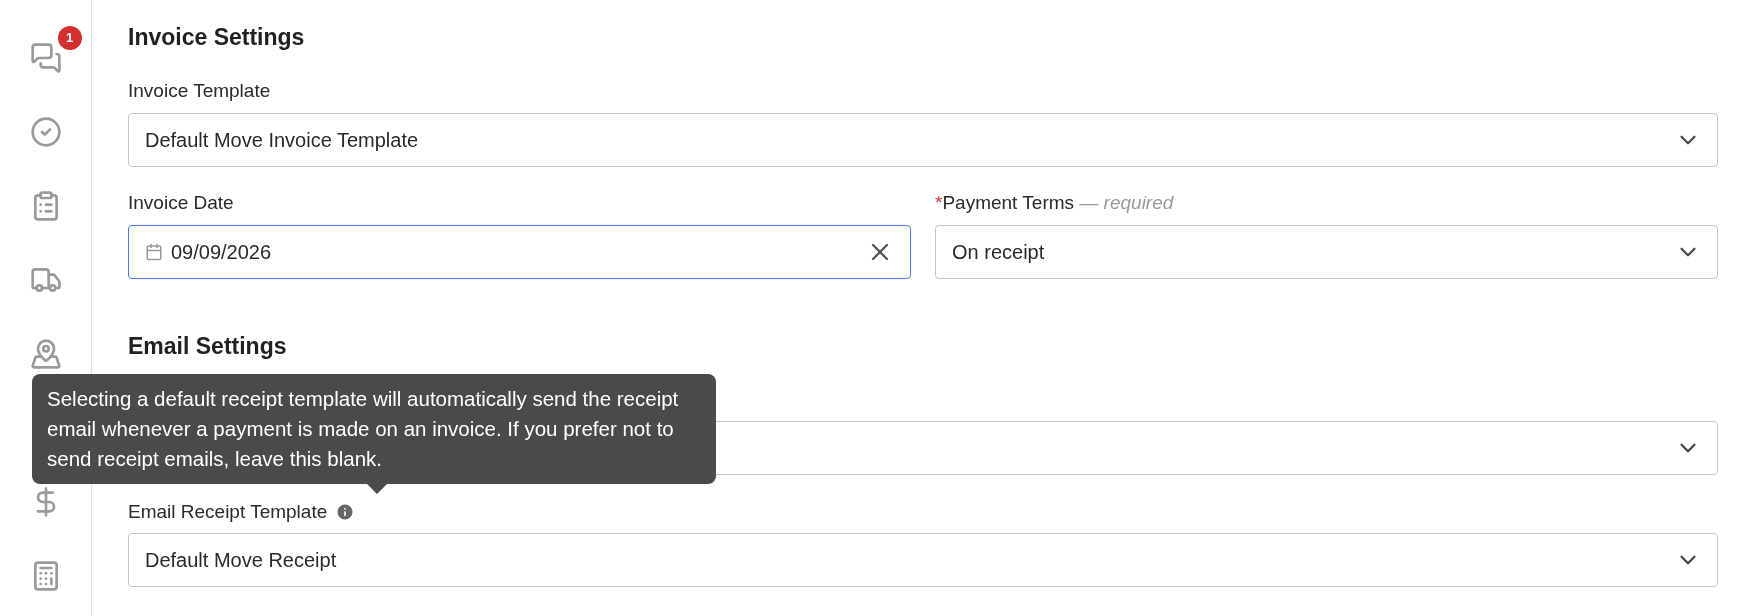 Image resolution: width=1754 pixels, height=616 pixels. Describe the element at coordinates (923, 139) in the screenshot. I see `select-field: Default Move Invoice Template` at that location.